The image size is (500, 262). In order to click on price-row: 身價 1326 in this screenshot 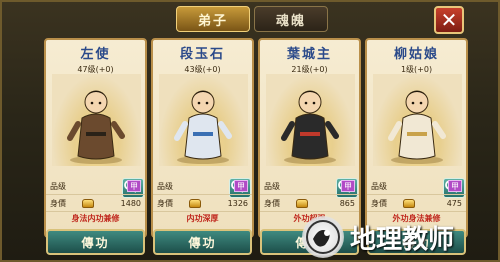, I will do `click(202, 203)`.